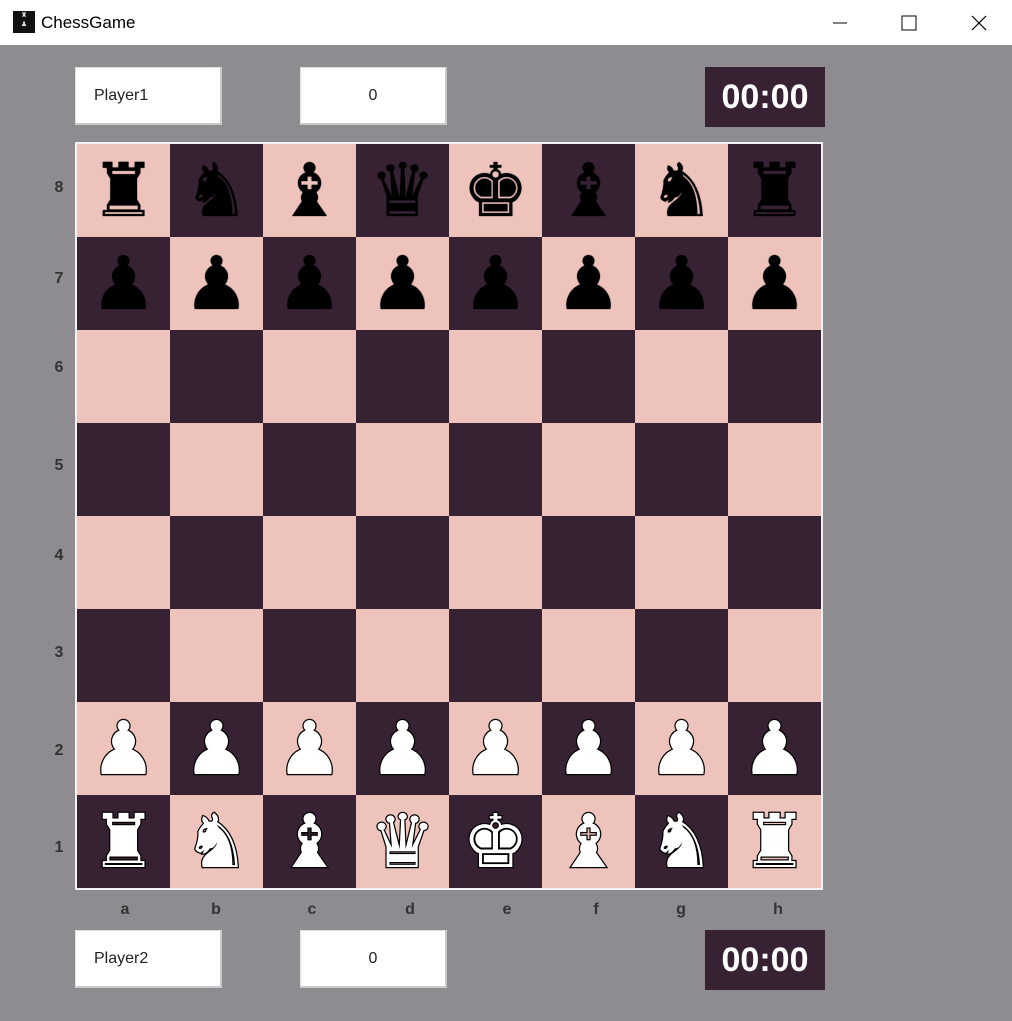 The height and width of the screenshot is (1021, 1012). What do you see at coordinates (909, 22) in the screenshot?
I see `maximize-button` at bounding box center [909, 22].